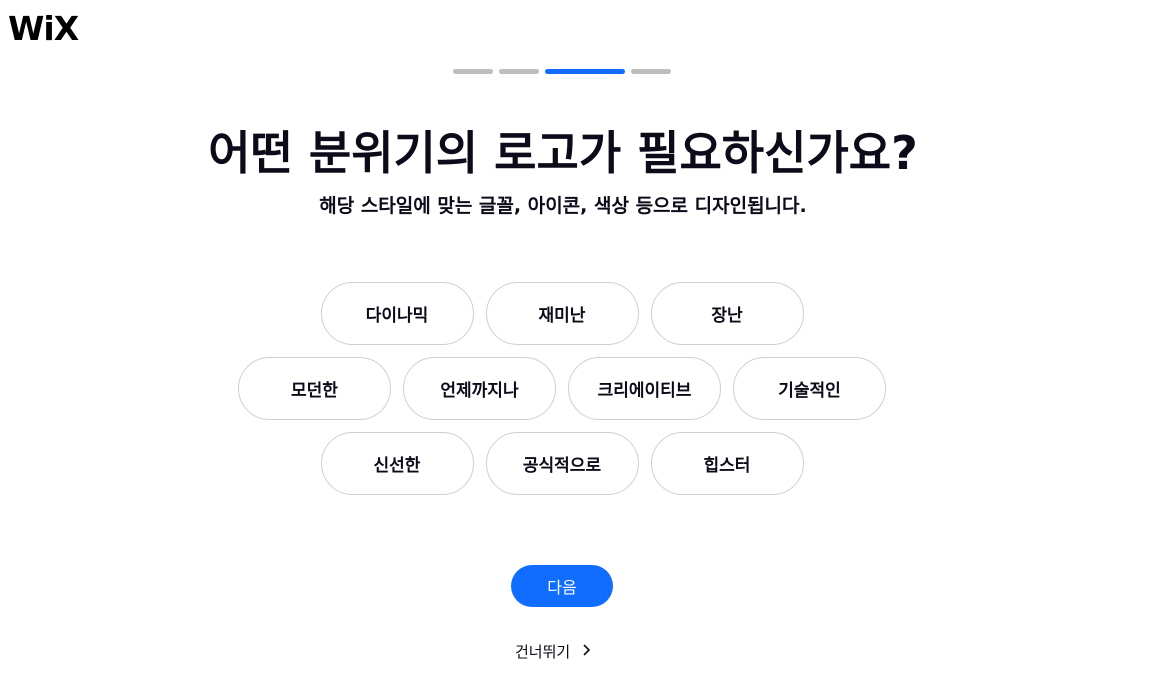 The image size is (1156, 684). I want to click on page-title: 어떤 분위기의 로고가 필요하신가요?, so click(563, 153).